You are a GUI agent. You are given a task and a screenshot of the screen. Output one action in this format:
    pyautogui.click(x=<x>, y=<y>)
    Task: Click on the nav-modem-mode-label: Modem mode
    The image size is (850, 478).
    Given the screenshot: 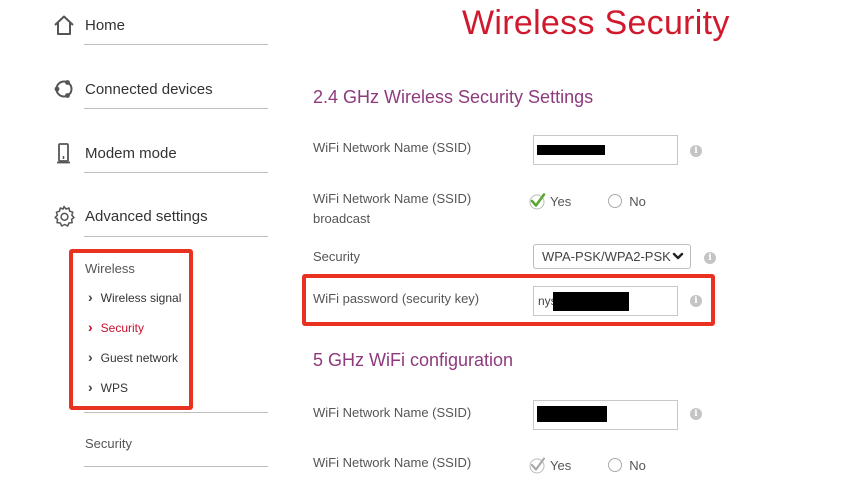 What is the action you would take?
    pyautogui.click(x=131, y=153)
    